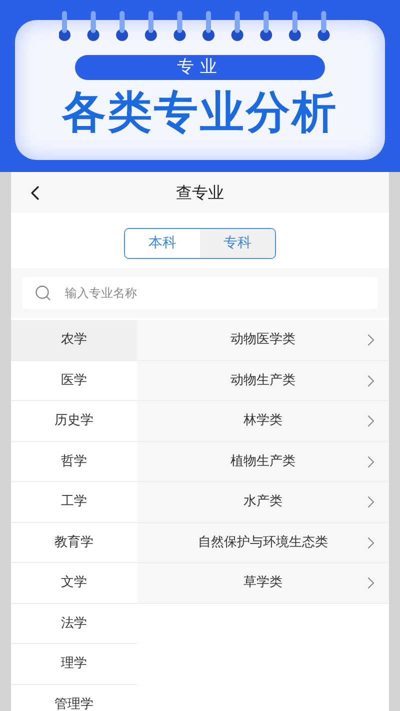  Describe the element at coordinates (263, 502) in the screenshot. I see `major-item: 水产类` at that location.